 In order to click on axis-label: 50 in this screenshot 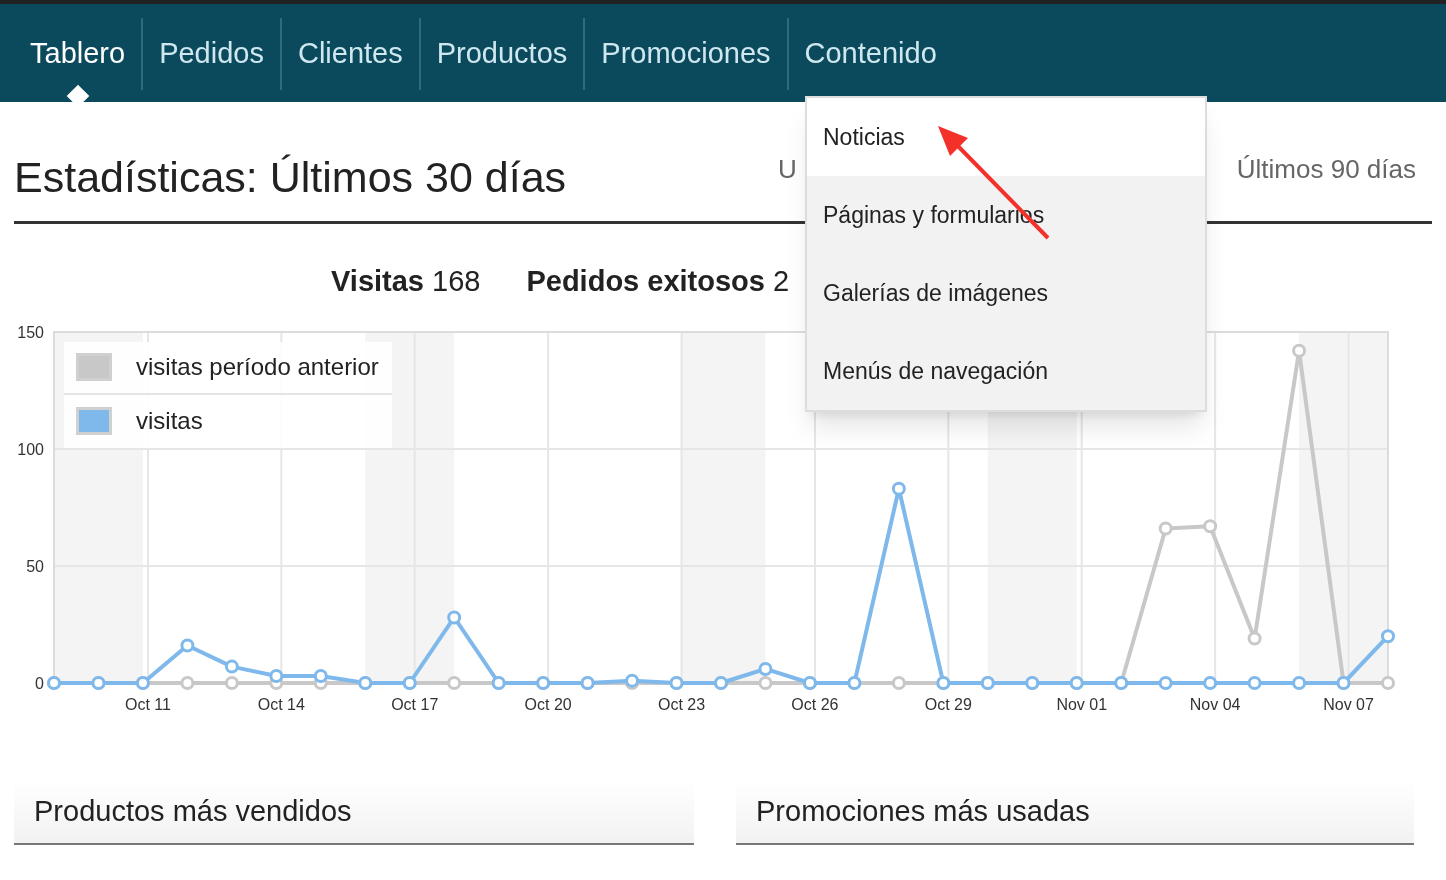, I will do `click(35, 566)`.